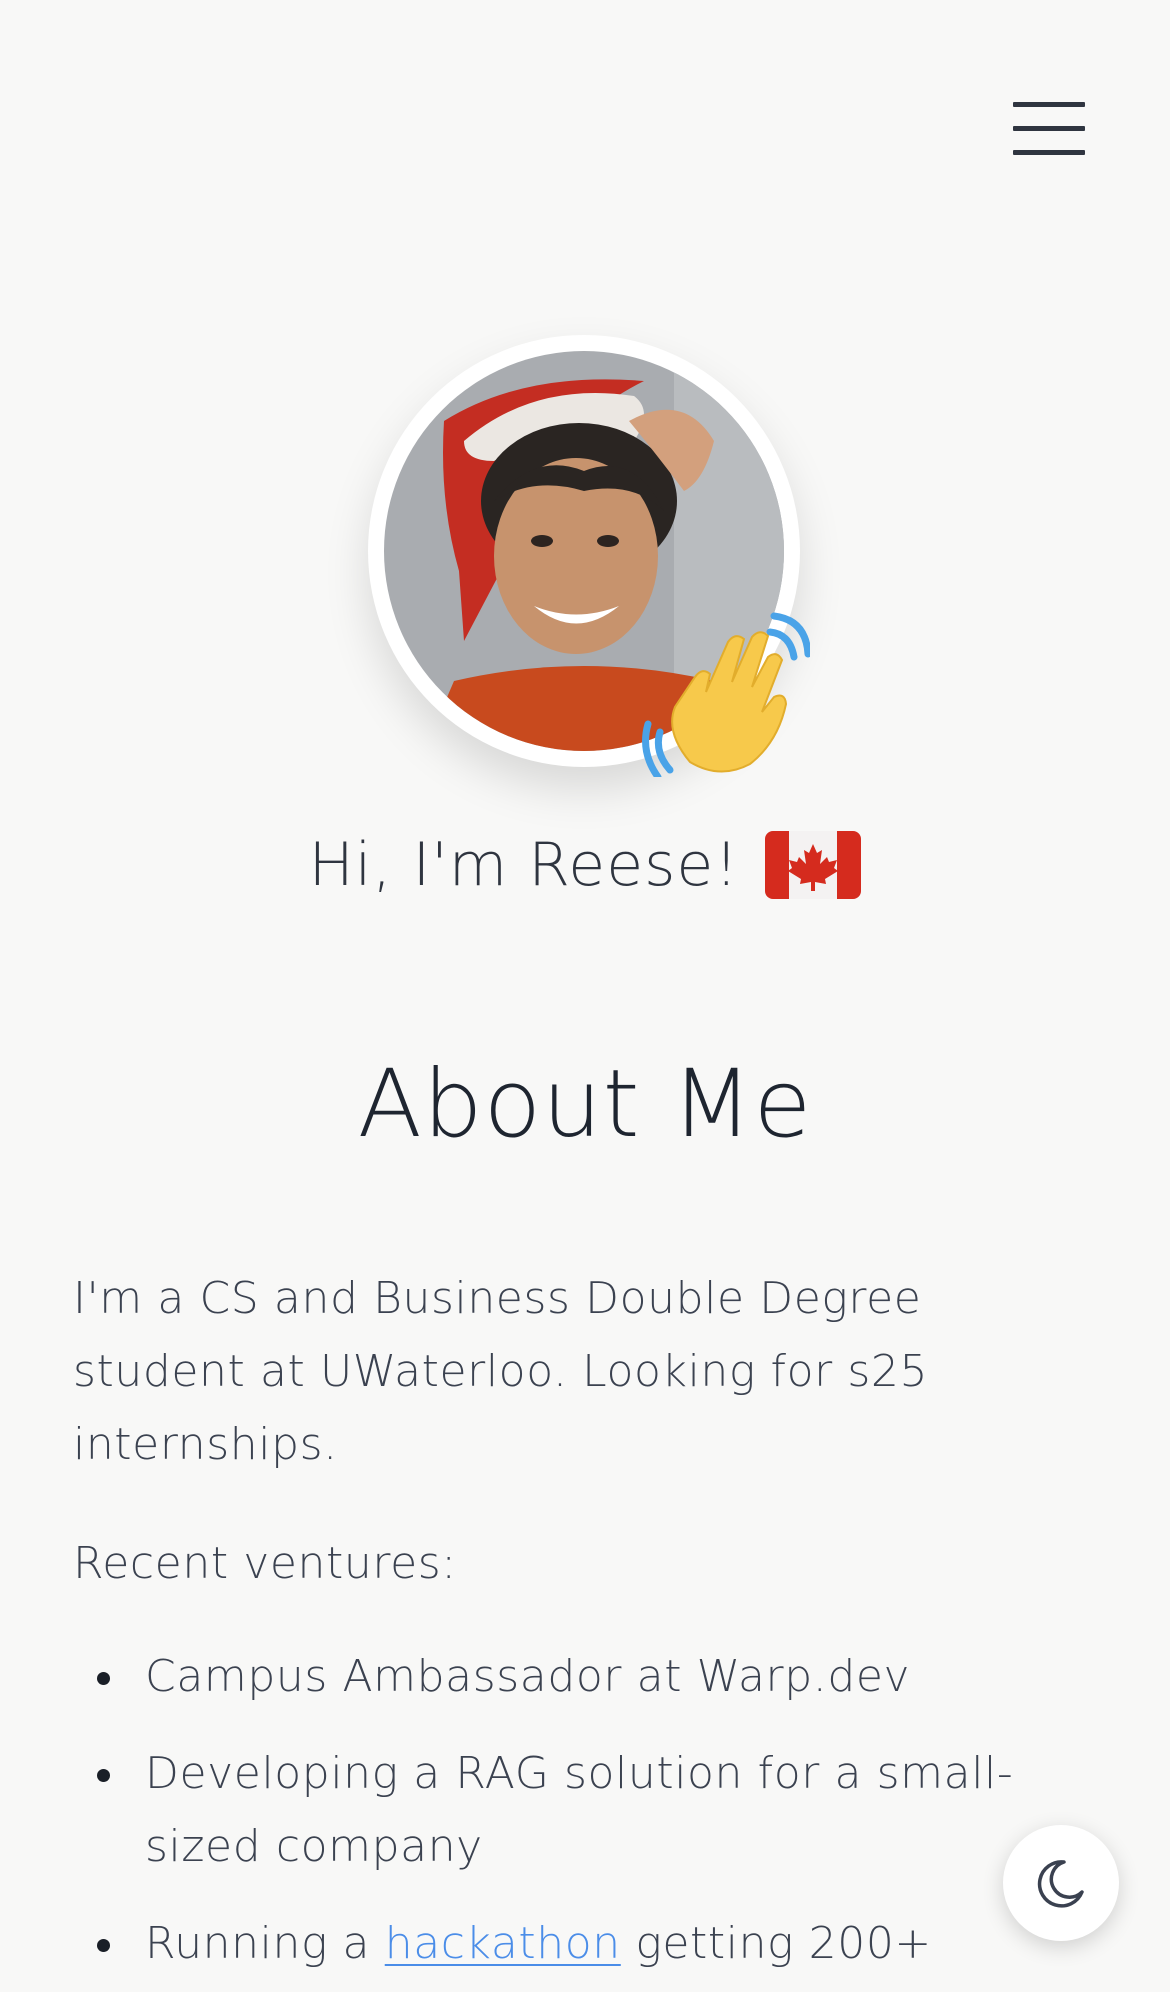 The height and width of the screenshot is (1992, 1170). Describe the element at coordinates (588, 1676) in the screenshot. I see `list-item: Campus Ambassador at Warp.dev` at that location.